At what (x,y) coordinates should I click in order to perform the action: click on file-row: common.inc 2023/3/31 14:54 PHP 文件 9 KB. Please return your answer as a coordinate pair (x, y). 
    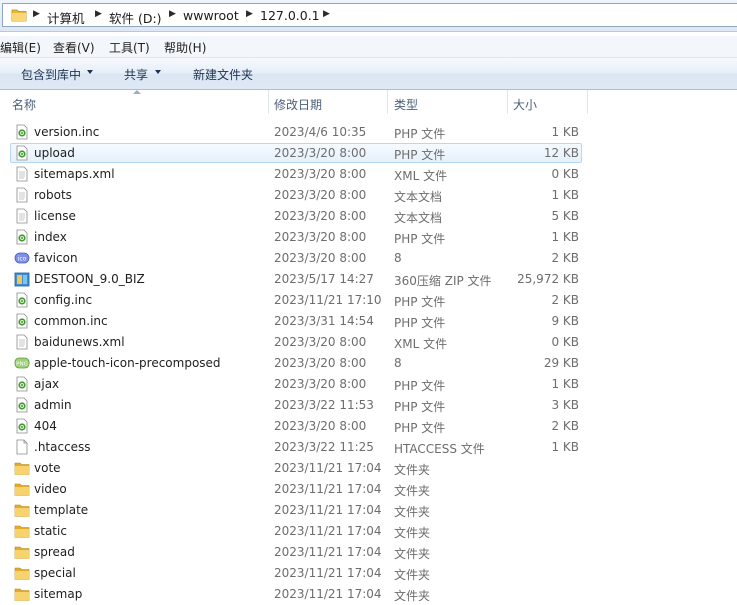
    Looking at the image, I should click on (368, 321).